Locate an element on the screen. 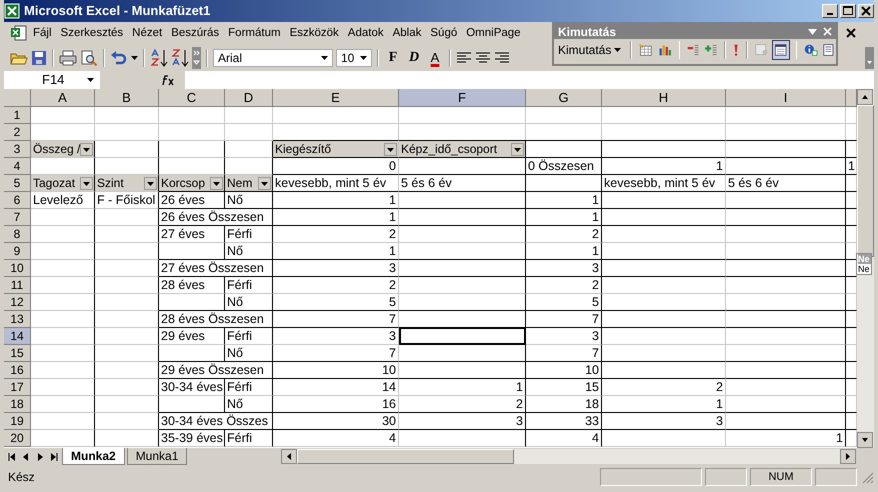 The height and width of the screenshot is (492, 878). minimize-button is located at coordinates (830, 11).